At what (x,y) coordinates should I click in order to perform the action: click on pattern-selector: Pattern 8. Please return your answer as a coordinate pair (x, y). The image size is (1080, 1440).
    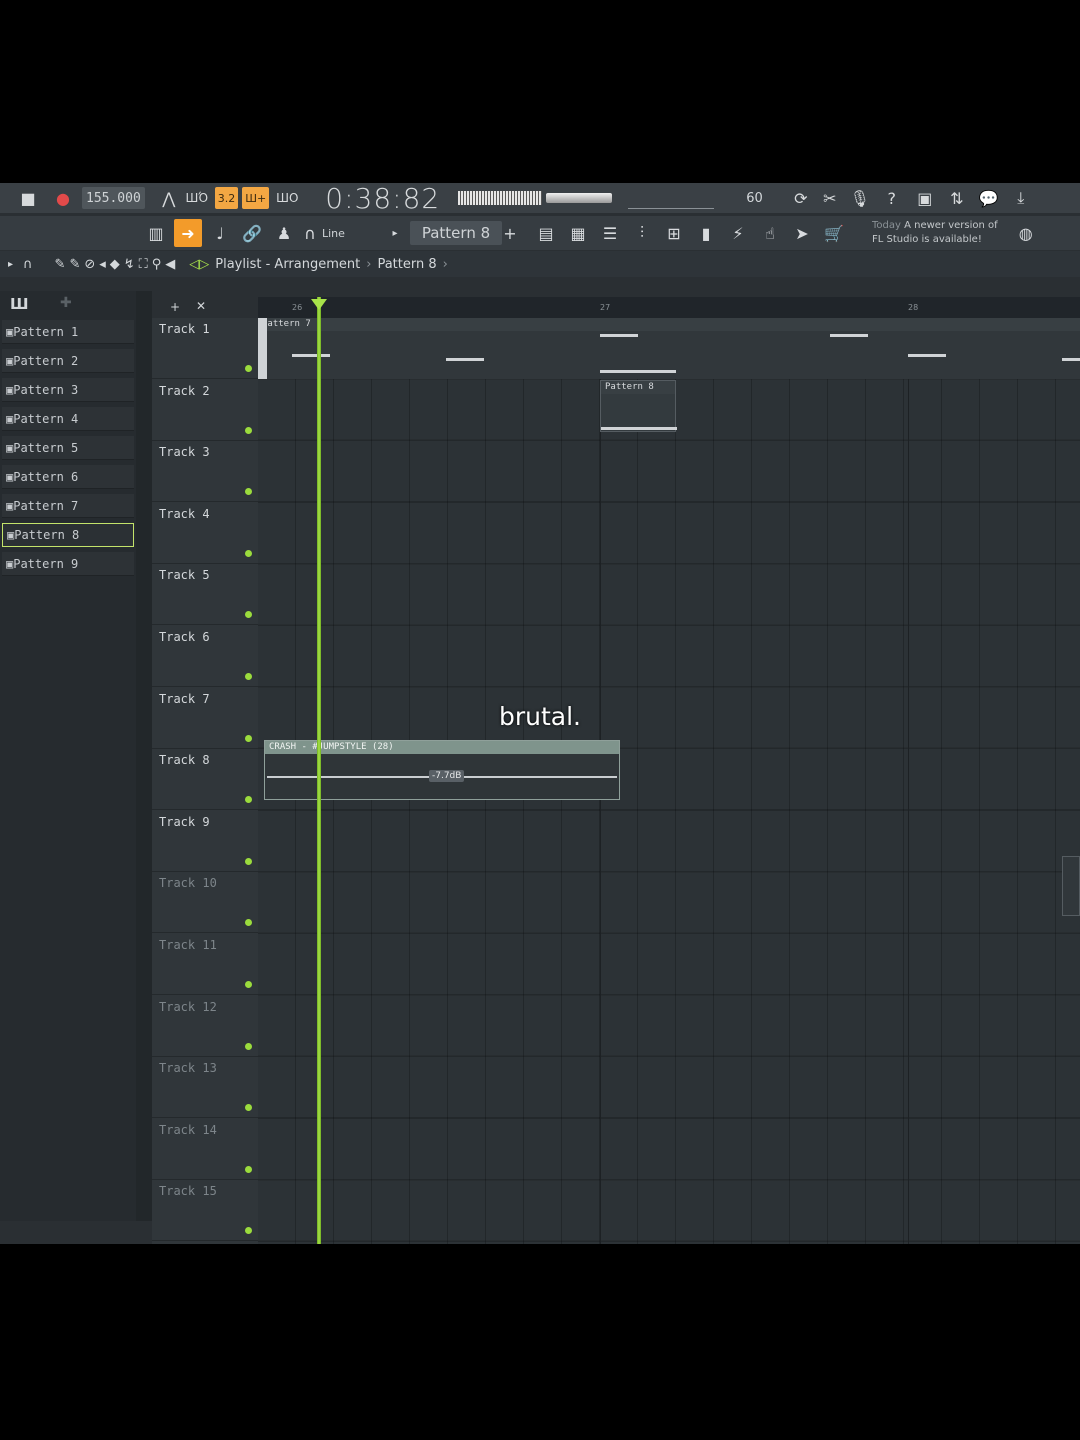
    Looking at the image, I should click on (456, 233).